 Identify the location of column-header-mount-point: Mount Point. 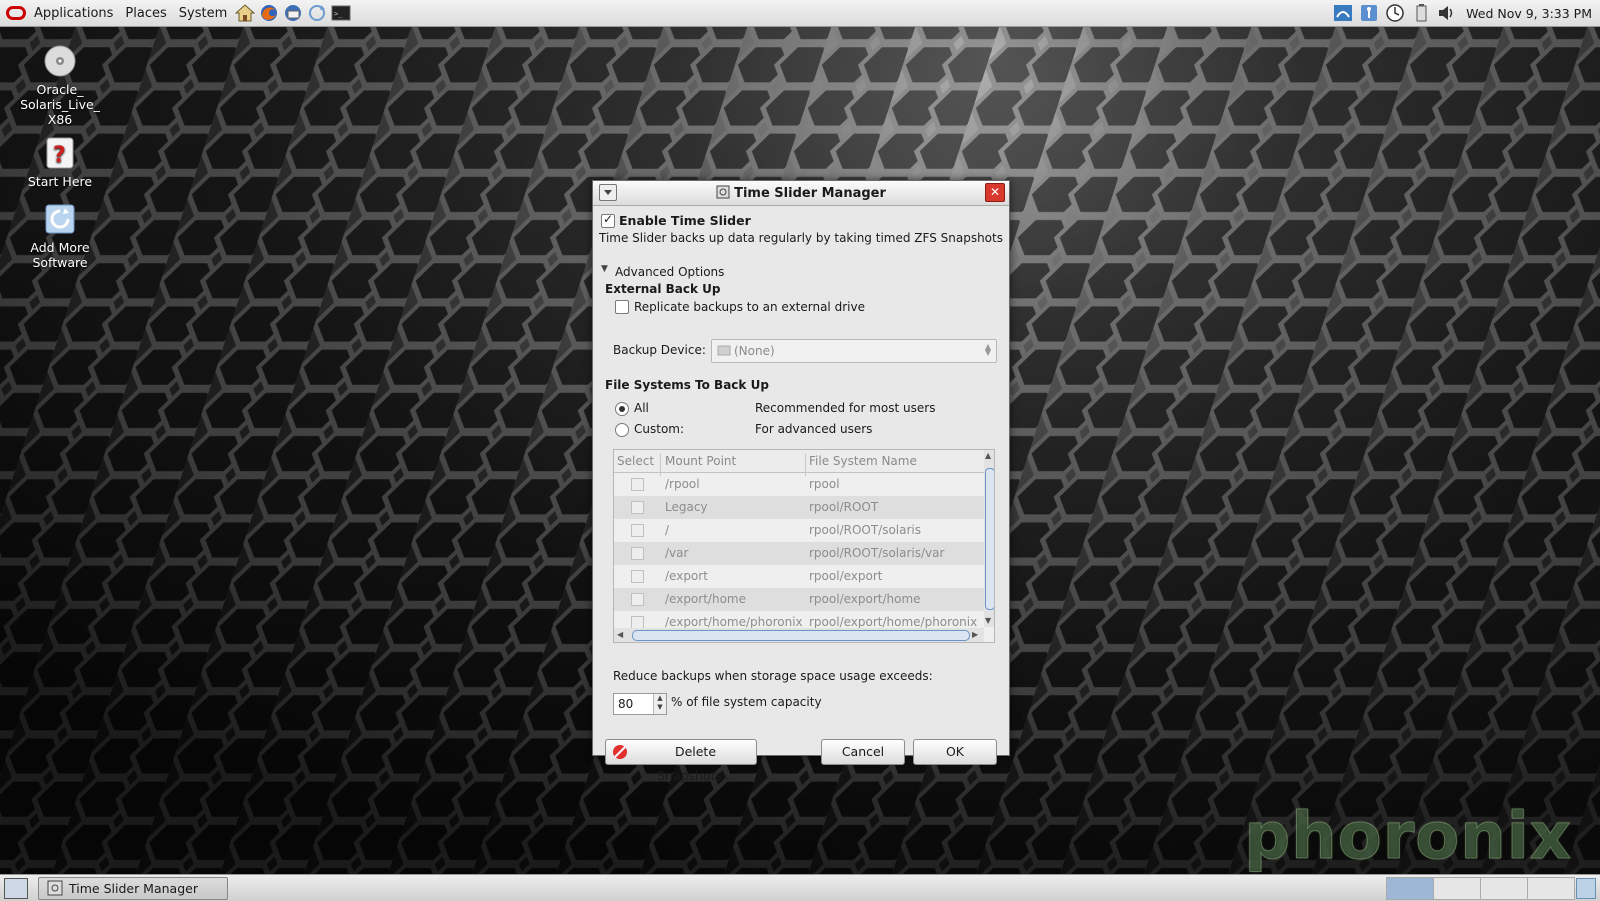
(700, 461).